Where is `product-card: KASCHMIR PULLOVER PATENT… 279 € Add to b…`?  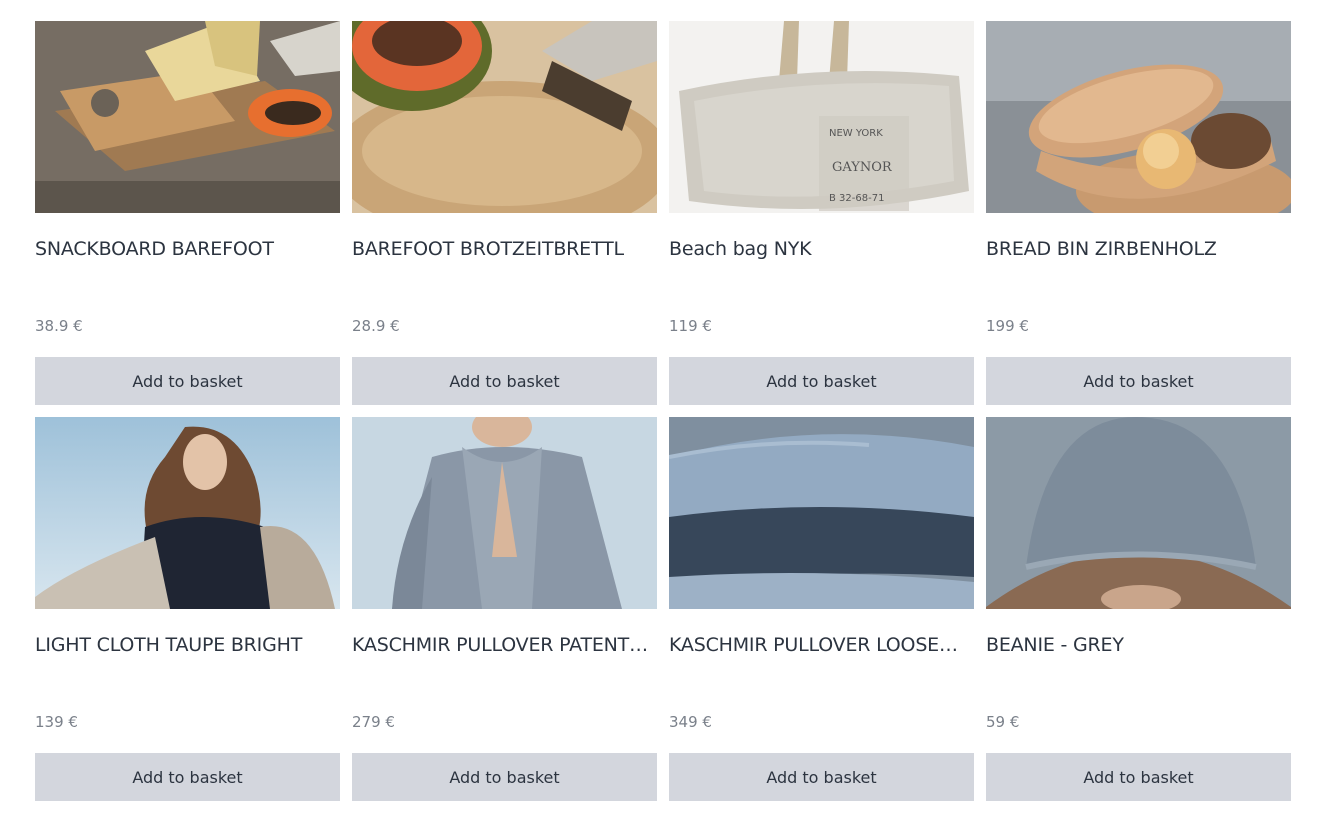 product-card: KASCHMIR PULLOVER PATENT… 279 € Add to b… is located at coordinates (504, 609).